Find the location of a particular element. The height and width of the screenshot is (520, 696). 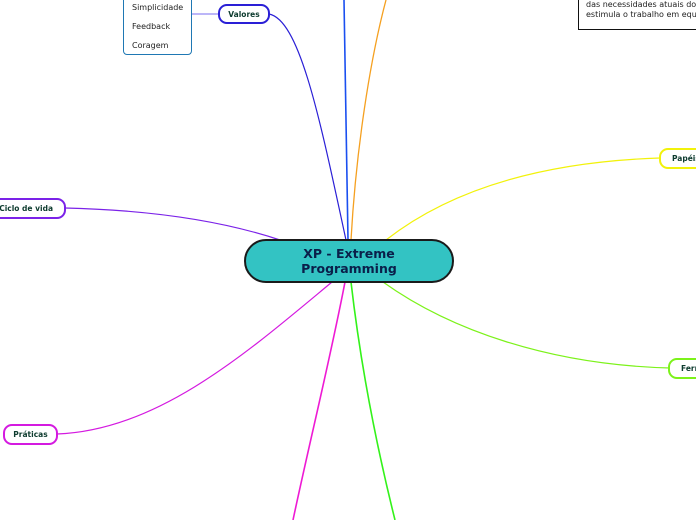

central-topic-line-1: XP - Extreme is located at coordinates (349, 253).